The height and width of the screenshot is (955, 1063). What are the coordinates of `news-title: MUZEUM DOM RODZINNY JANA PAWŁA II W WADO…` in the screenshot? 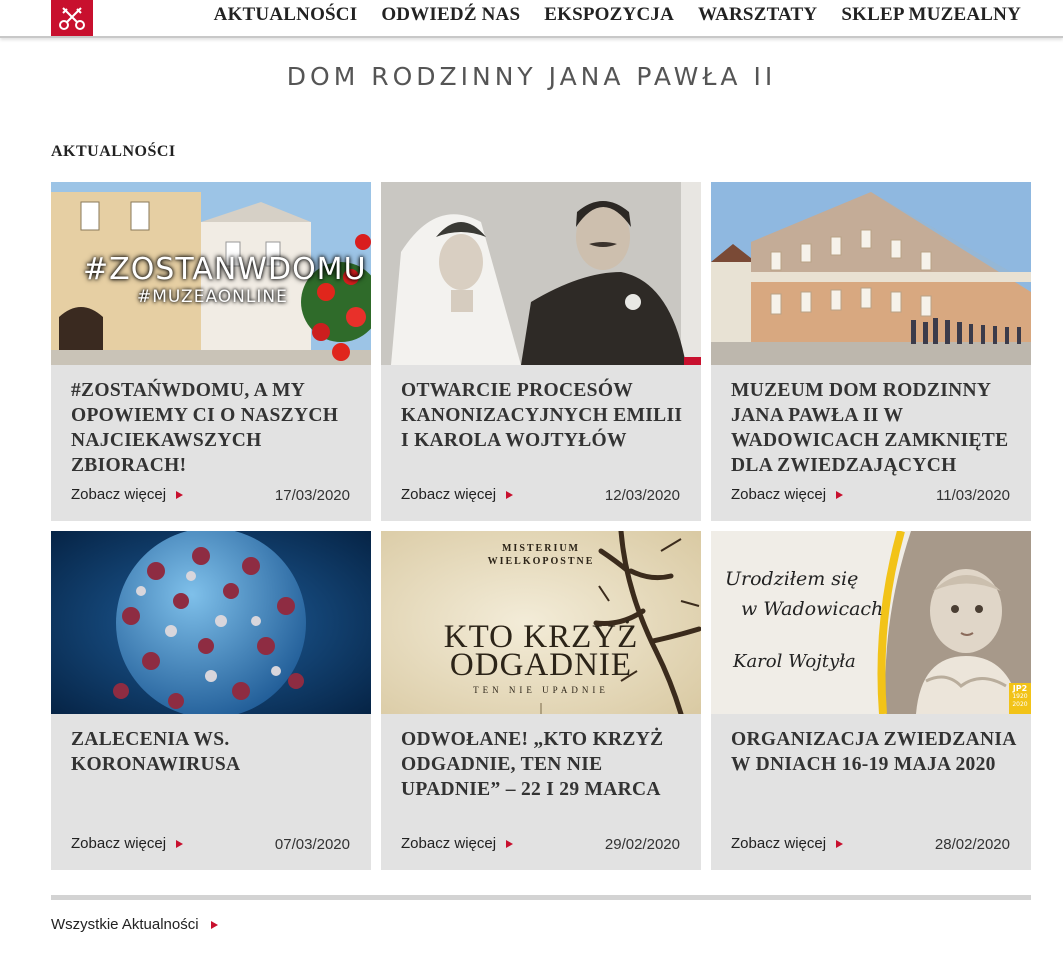 It's located at (876, 428).